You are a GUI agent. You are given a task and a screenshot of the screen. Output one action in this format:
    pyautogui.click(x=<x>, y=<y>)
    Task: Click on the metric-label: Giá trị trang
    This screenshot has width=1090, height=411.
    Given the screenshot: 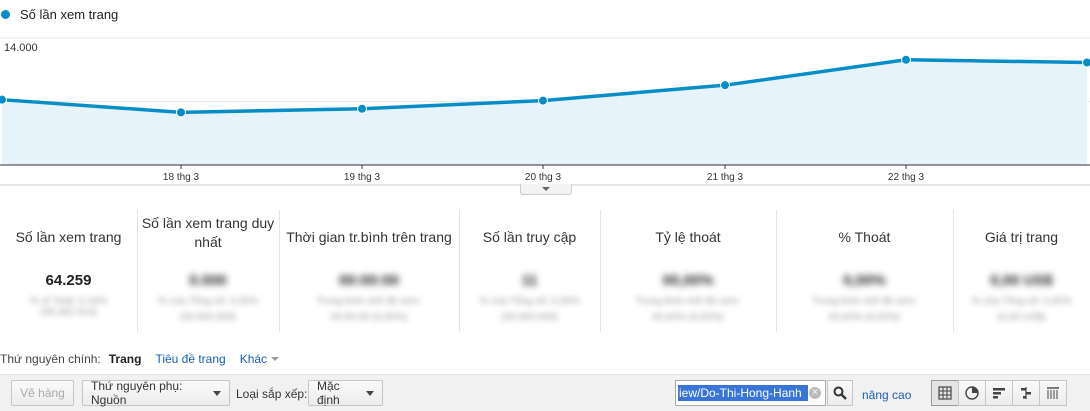 What is the action you would take?
    pyautogui.click(x=1021, y=237)
    